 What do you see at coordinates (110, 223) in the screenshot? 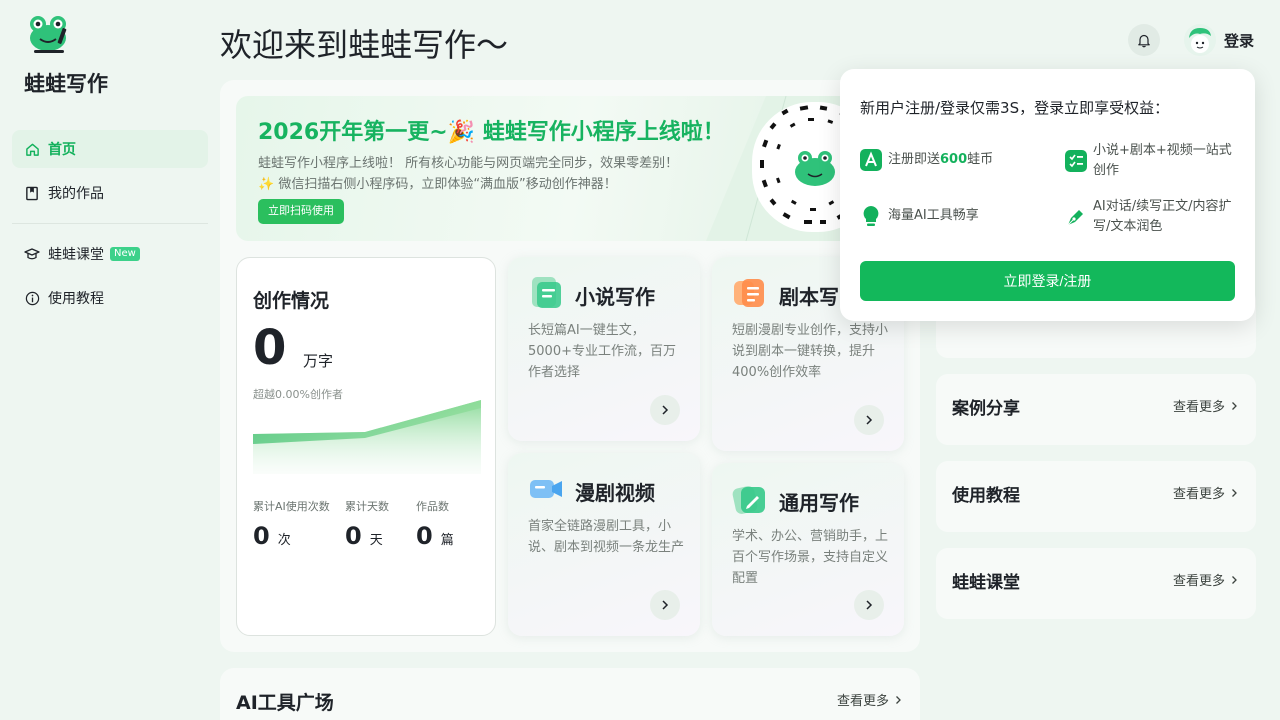
I see `nav-divider` at bounding box center [110, 223].